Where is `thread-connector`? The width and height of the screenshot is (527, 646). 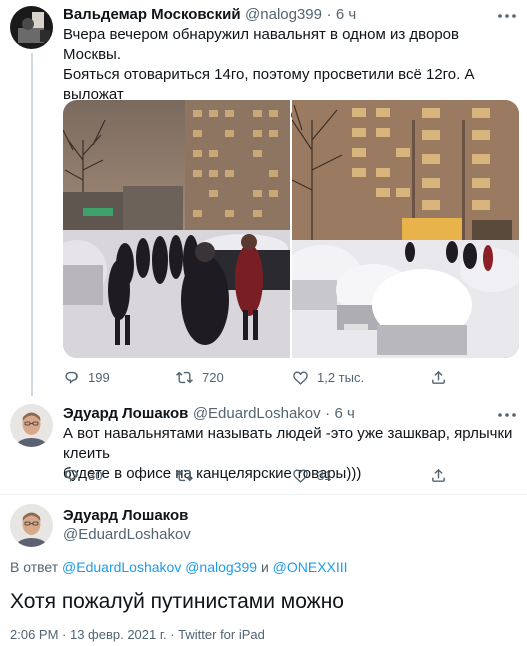
thread-connector is located at coordinates (32, 224).